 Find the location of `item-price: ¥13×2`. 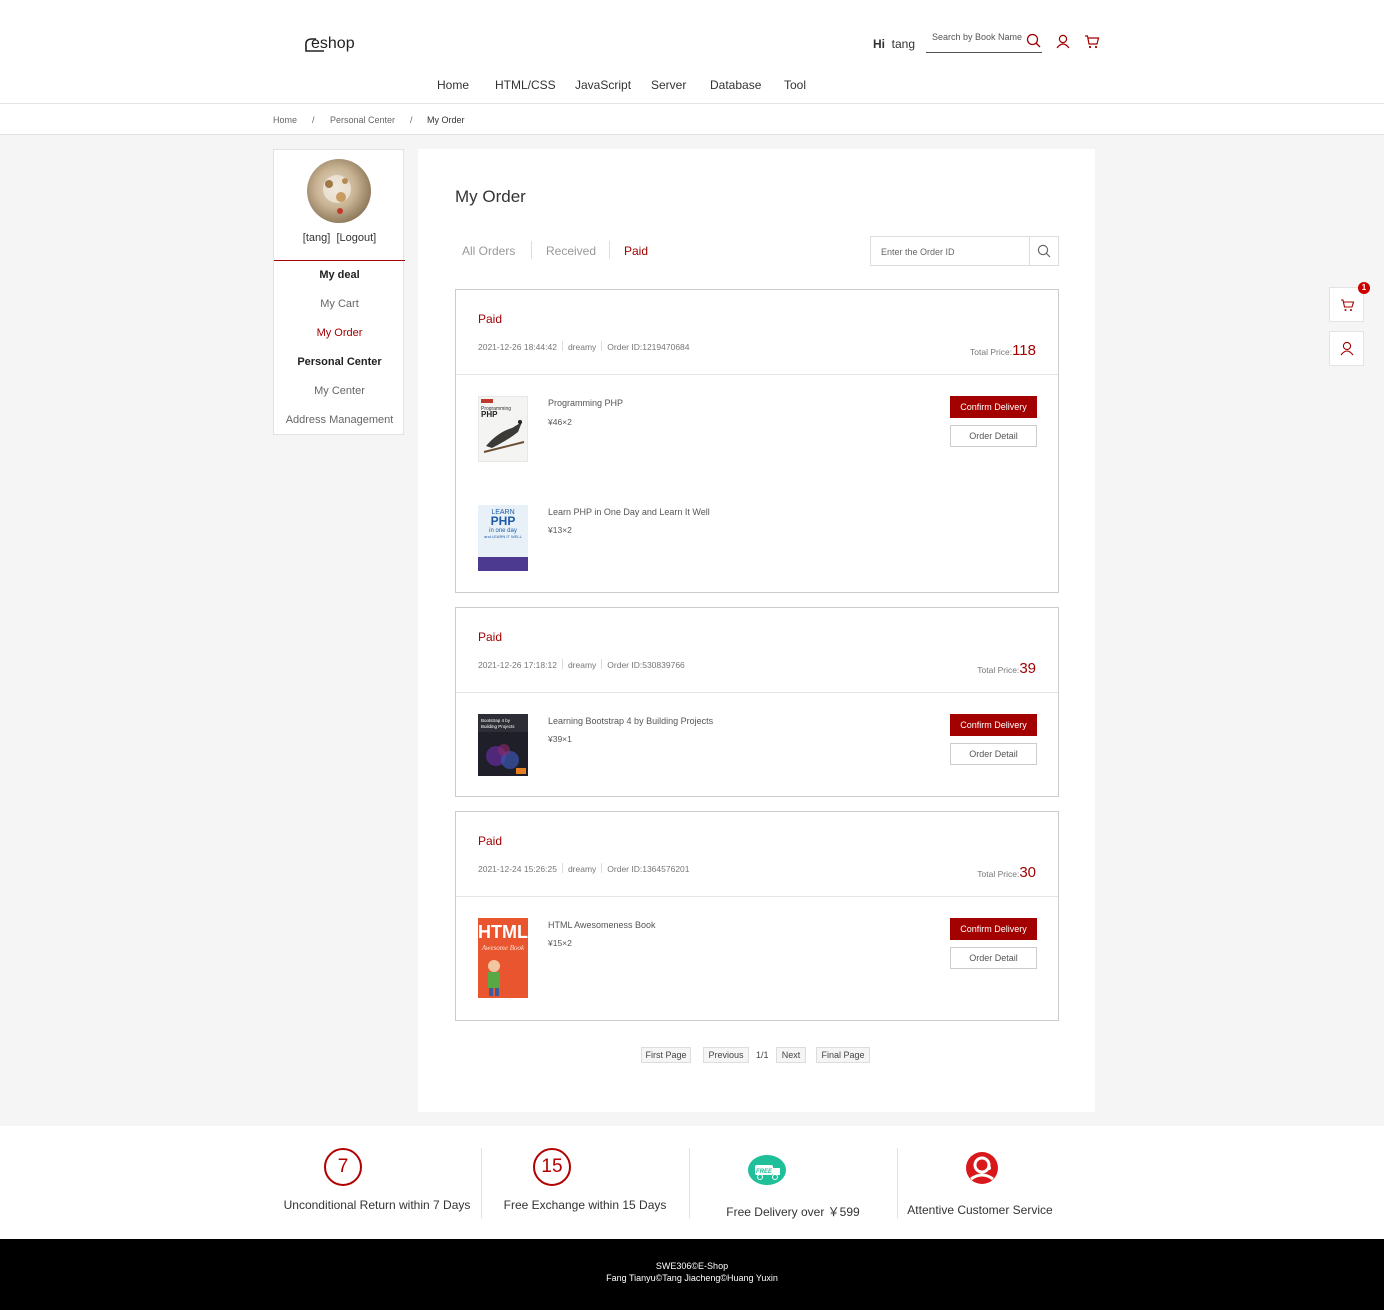

item-price: ¥13×2 is located at coordinates (560, 530).